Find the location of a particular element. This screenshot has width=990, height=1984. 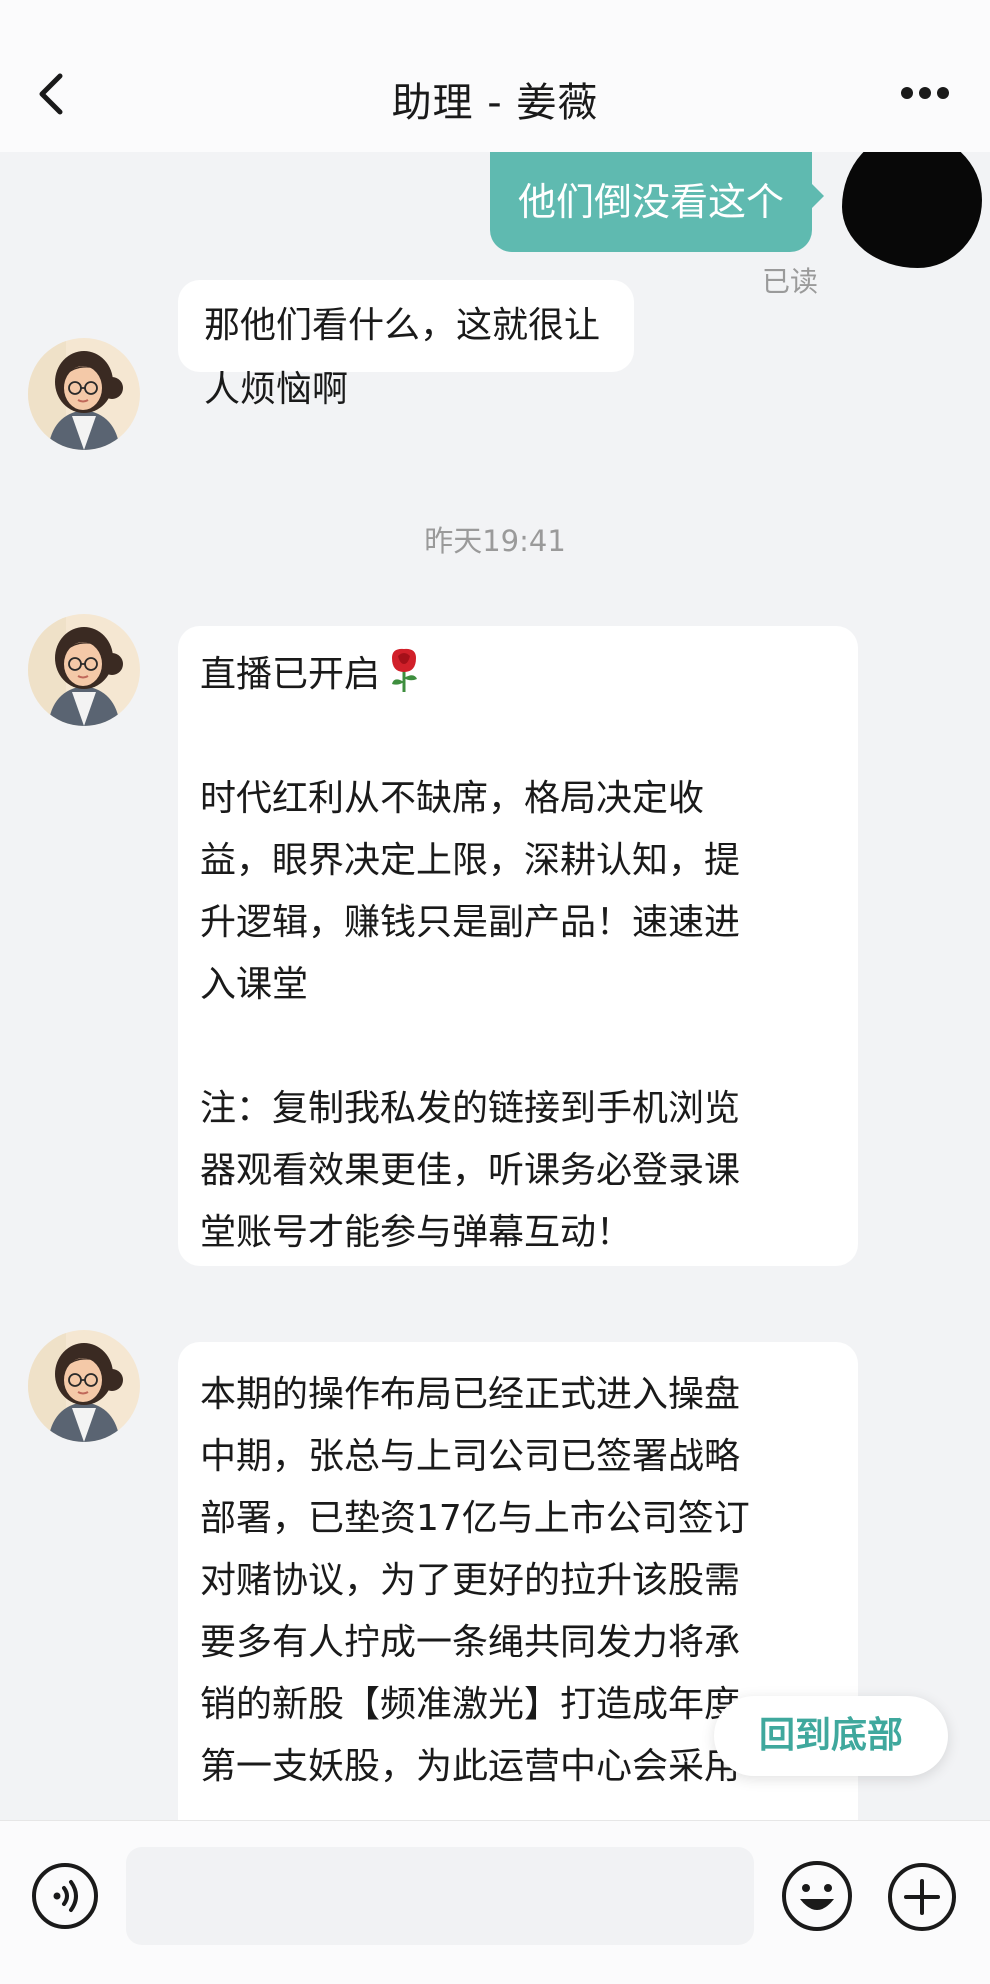

message-line: 时代红利从不缺席，格局决定收 is located at coordinates (452, 798).